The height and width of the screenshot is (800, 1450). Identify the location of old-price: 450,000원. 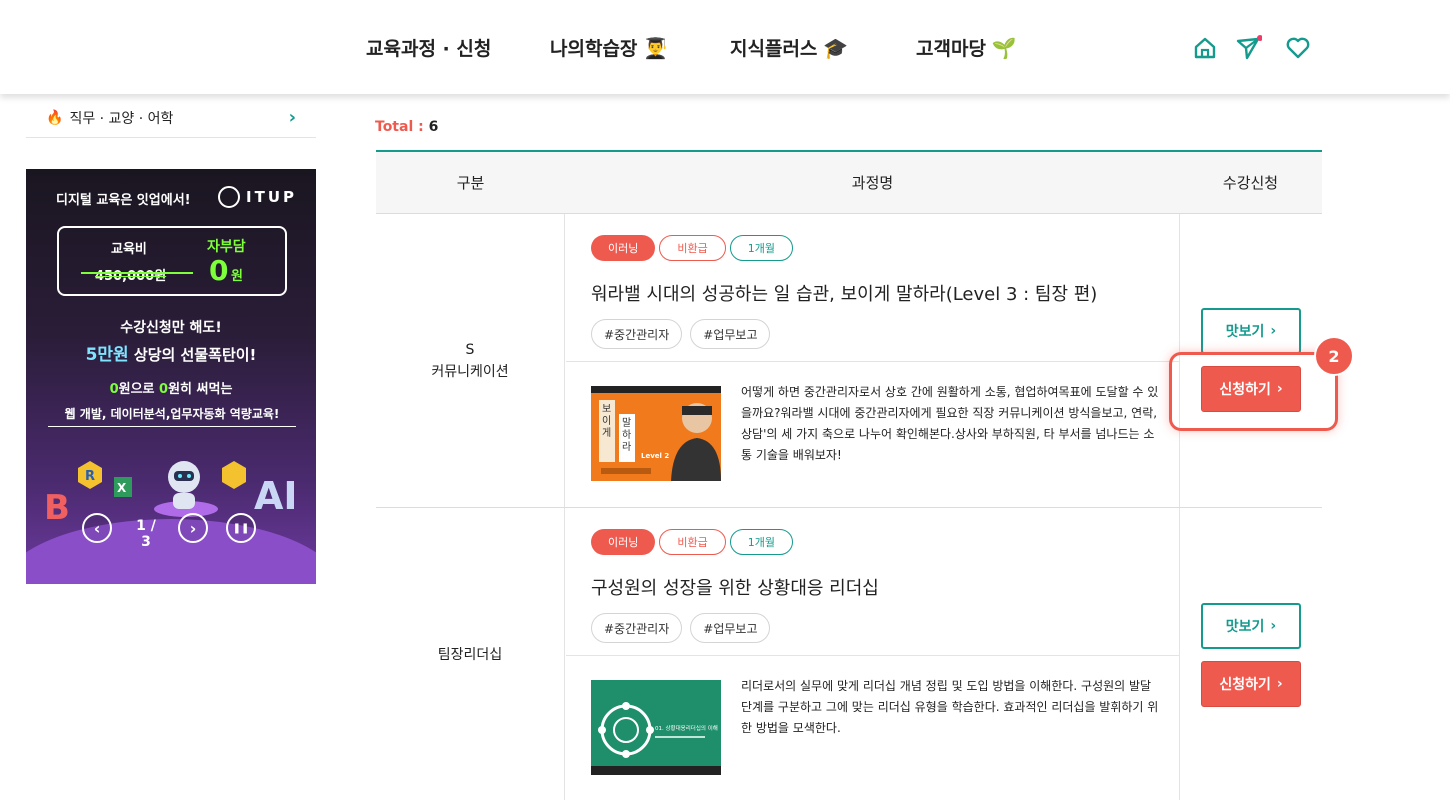
(131, 276).